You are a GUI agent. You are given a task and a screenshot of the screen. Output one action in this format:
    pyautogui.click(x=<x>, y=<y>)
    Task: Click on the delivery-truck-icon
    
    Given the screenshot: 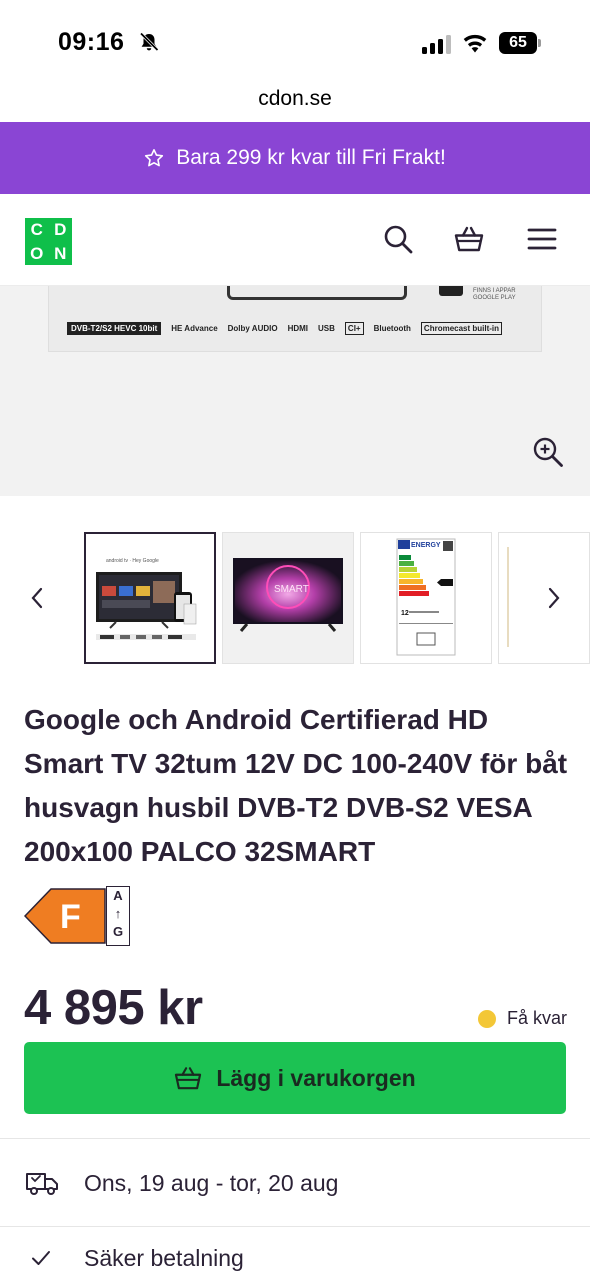 What is the action you would take?
    pyautogui.click(x=42, y=1184)
    